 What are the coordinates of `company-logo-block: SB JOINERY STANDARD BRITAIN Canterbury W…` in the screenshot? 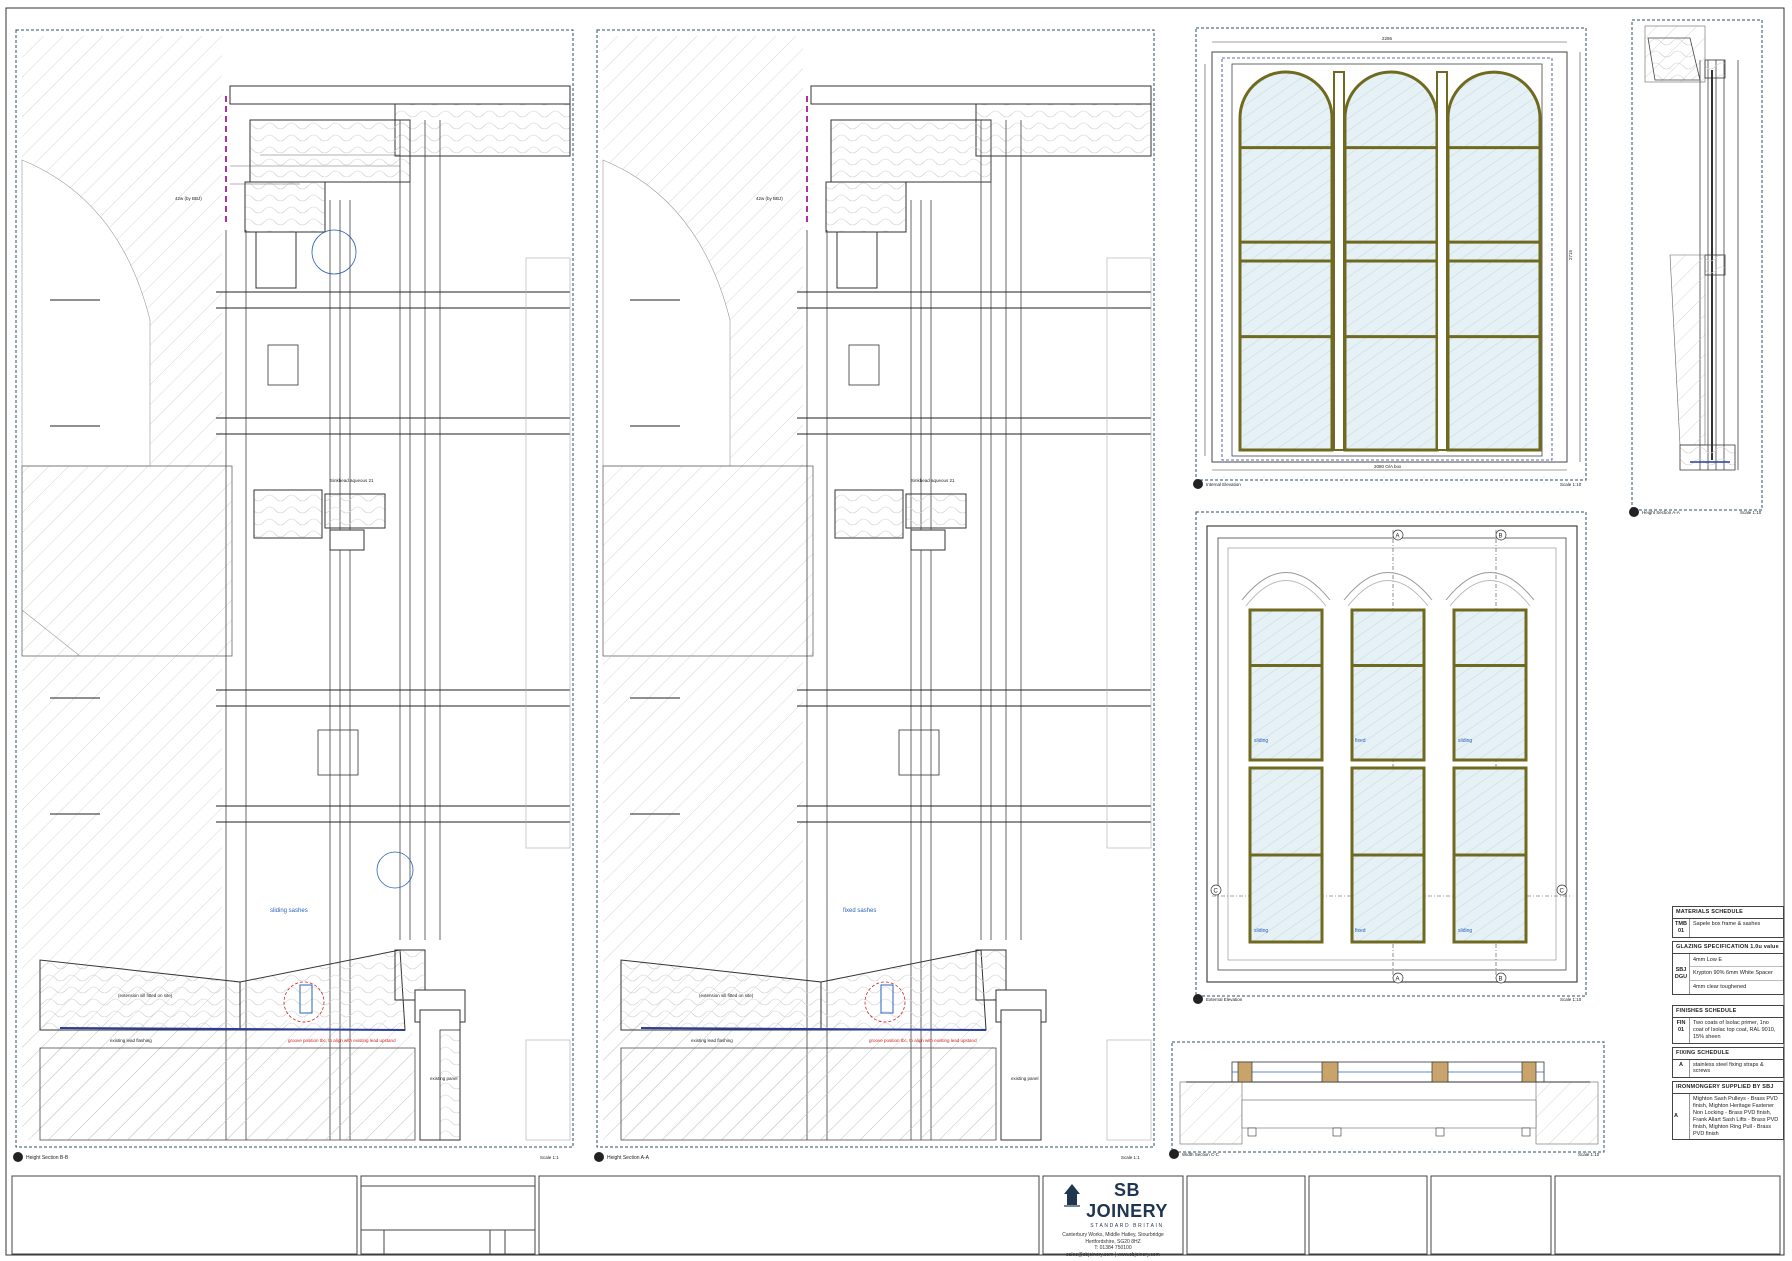 It's located at (1113, 1219).